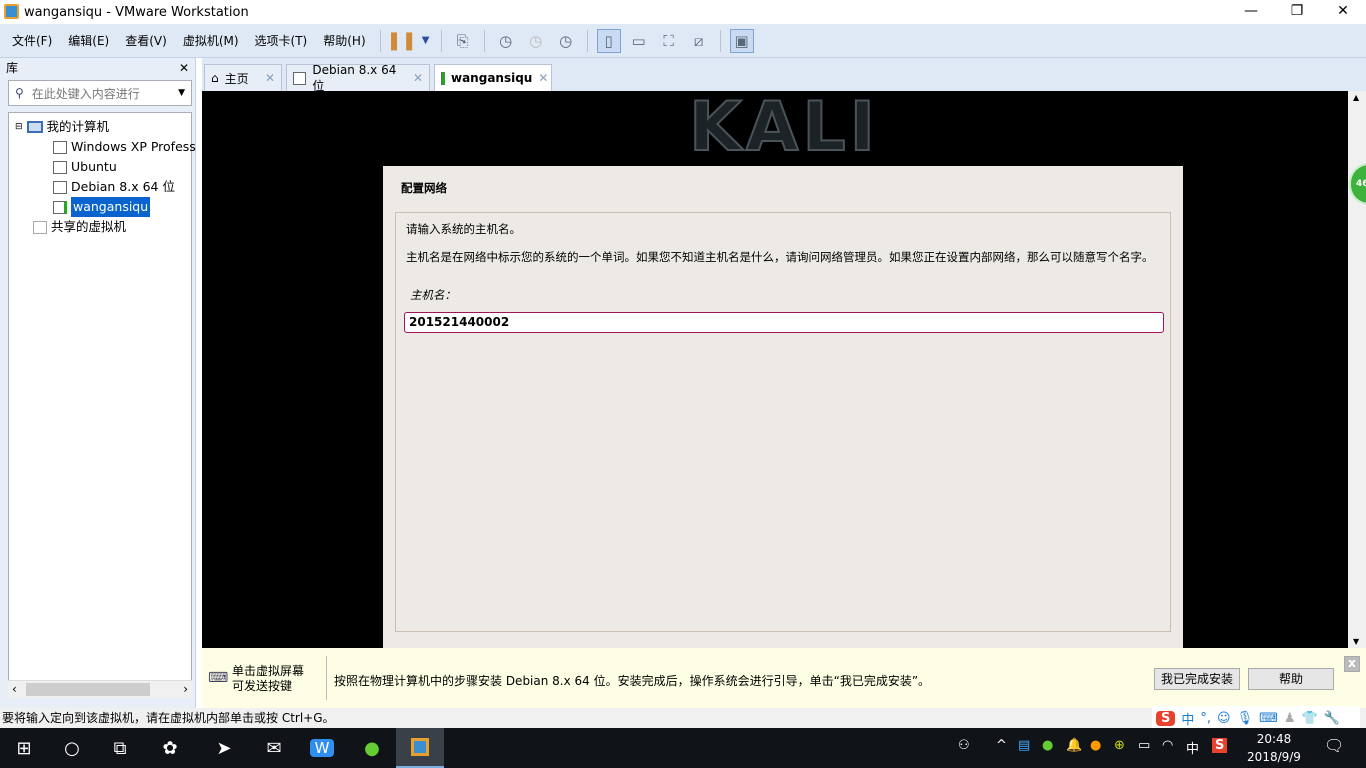 This screenshot has height=768, width=1366. Describe the element at coordinates (402, 41) in the screenshot. I see `pause-icon: ❚❚` at that location.